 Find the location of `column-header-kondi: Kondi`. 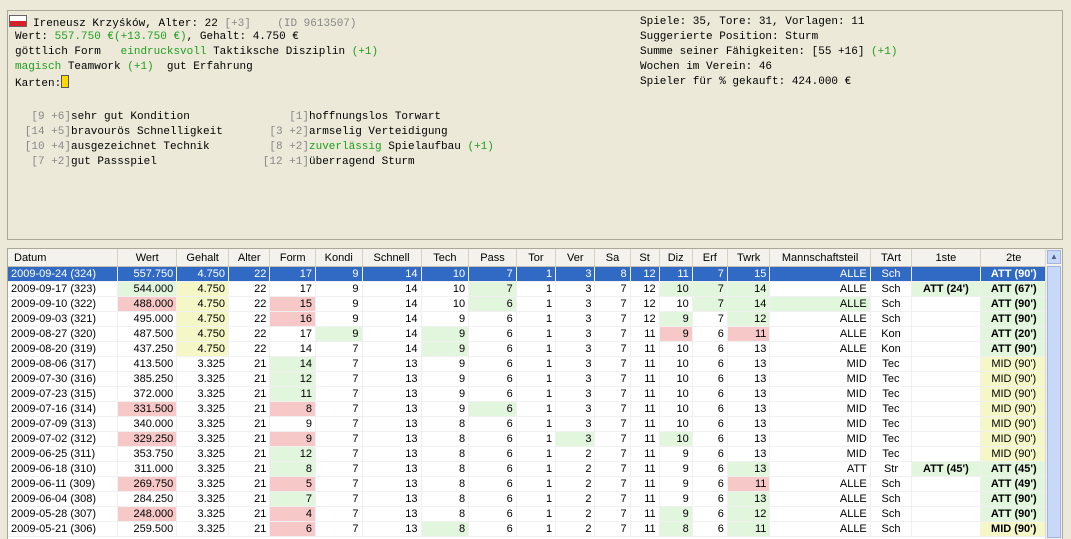

column-header-kondi: Kondi is located at coordinates (339, 258).